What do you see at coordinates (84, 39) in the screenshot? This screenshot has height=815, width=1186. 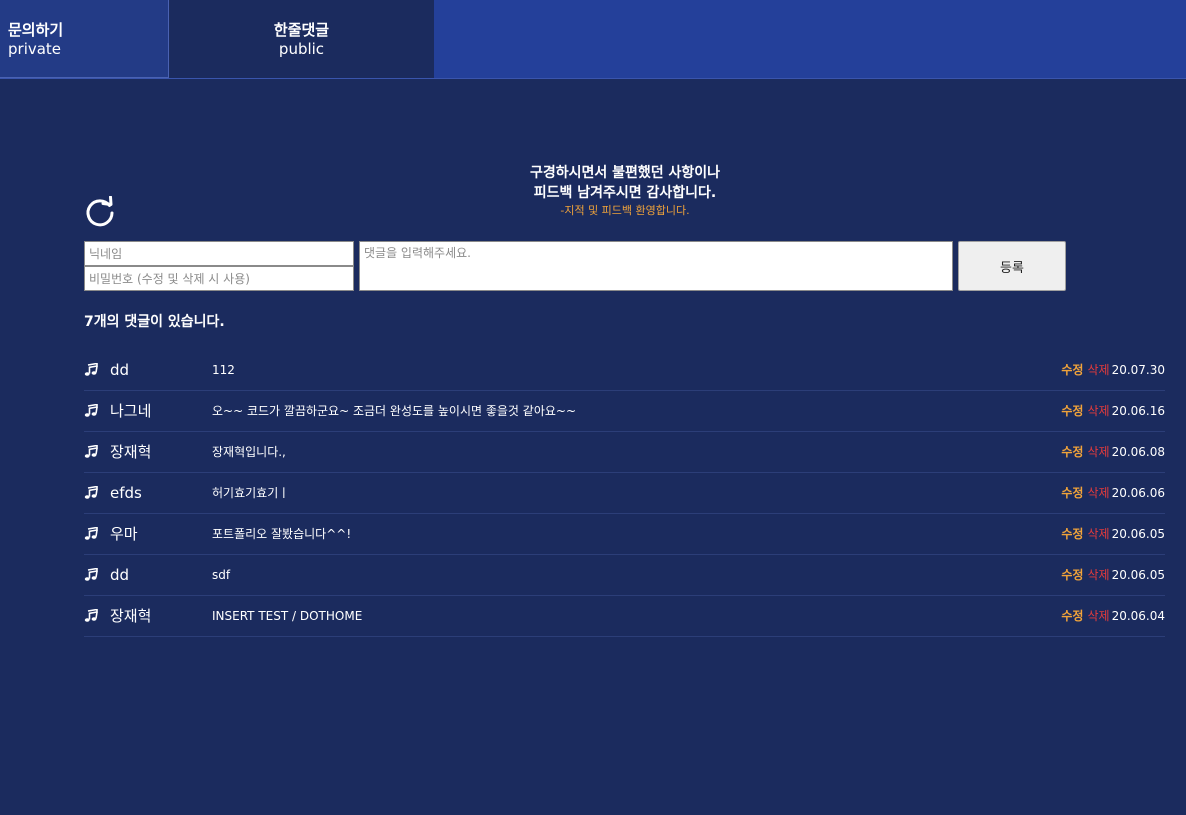 I see `tab-private: 문의하기 private` at bounding box center [84, 39].